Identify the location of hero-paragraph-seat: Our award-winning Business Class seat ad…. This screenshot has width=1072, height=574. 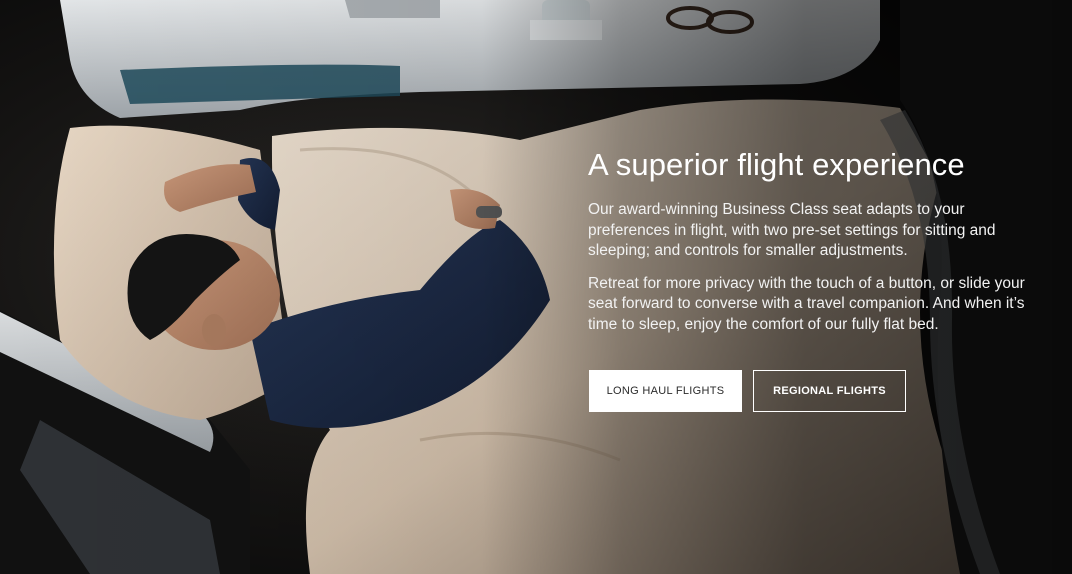
(792, 230).